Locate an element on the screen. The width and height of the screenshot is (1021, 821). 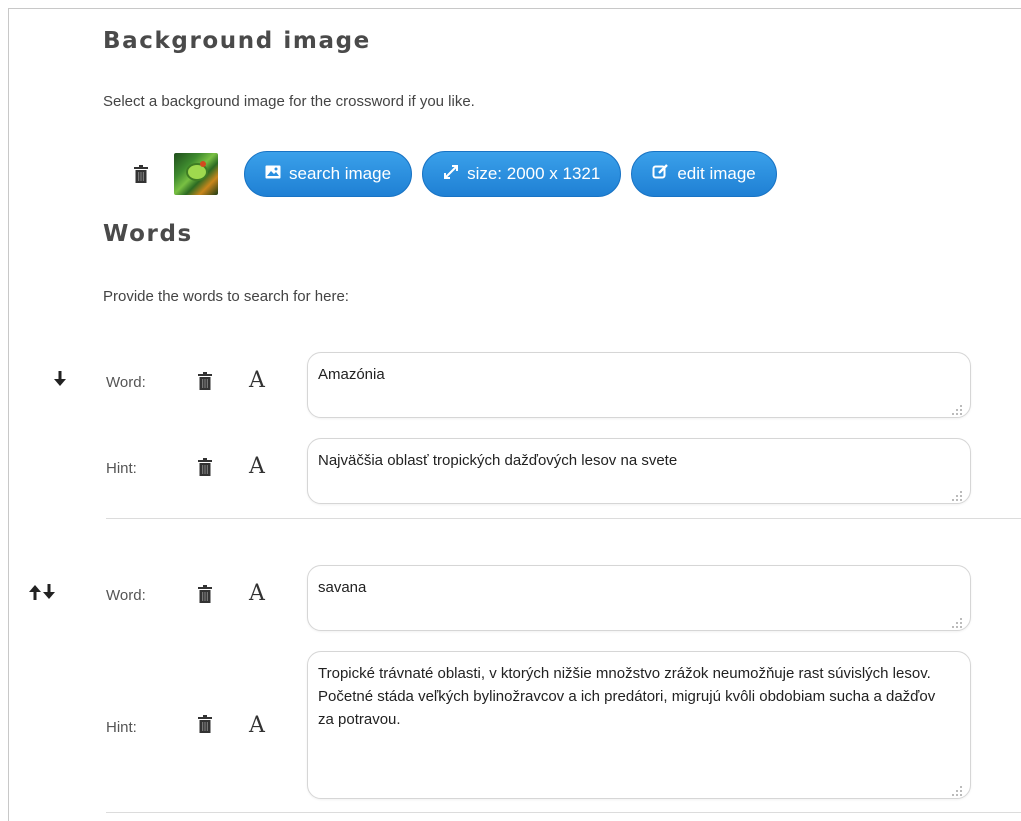
edit-image-button: edit image is located at coordinates (704, 174).